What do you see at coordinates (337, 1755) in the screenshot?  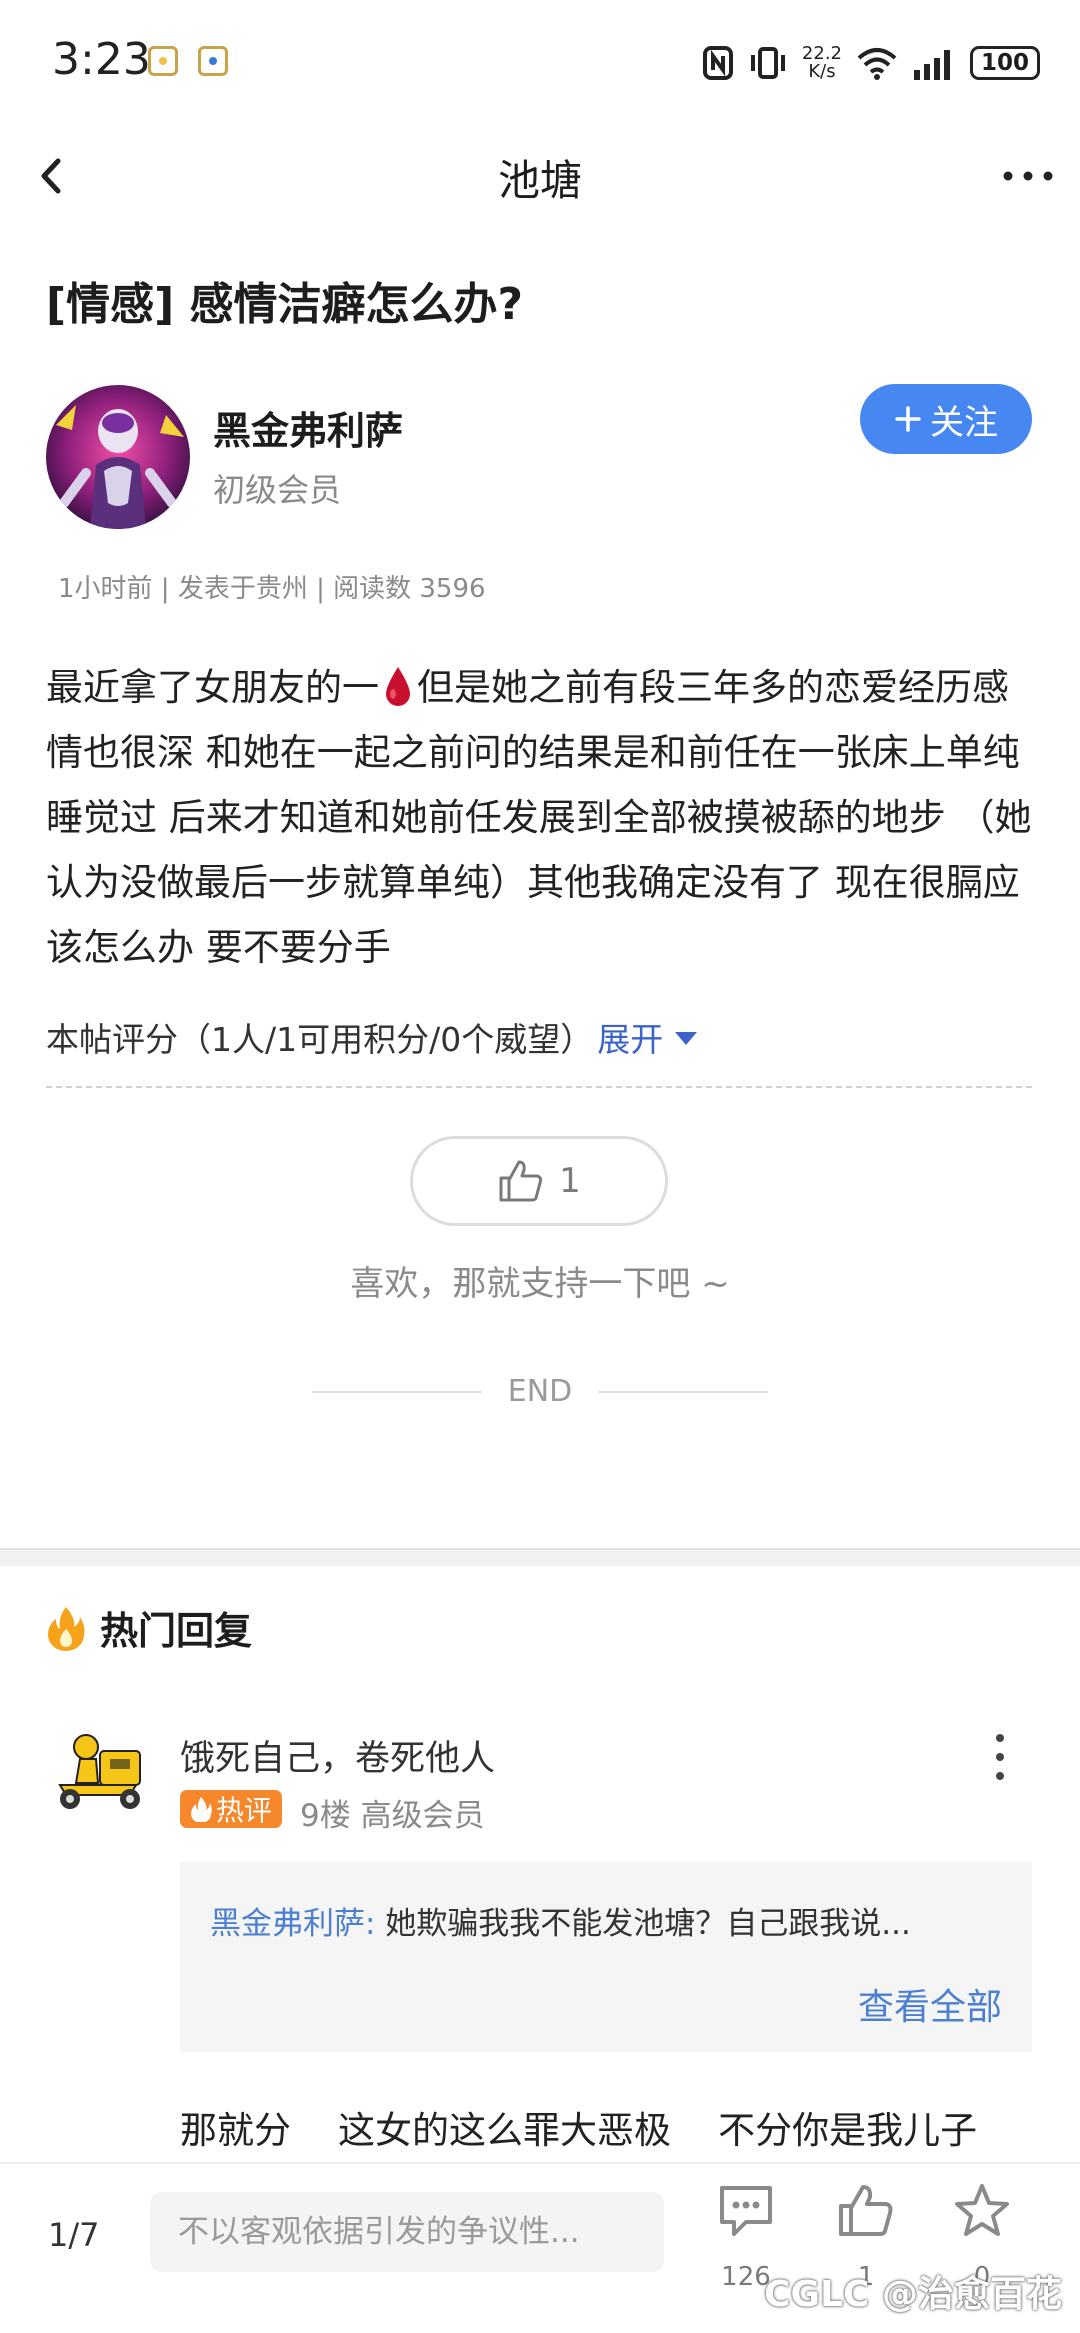 I see `reply-author-name: 饿死自己，卷死他人` at bounding box center [337, 1755].